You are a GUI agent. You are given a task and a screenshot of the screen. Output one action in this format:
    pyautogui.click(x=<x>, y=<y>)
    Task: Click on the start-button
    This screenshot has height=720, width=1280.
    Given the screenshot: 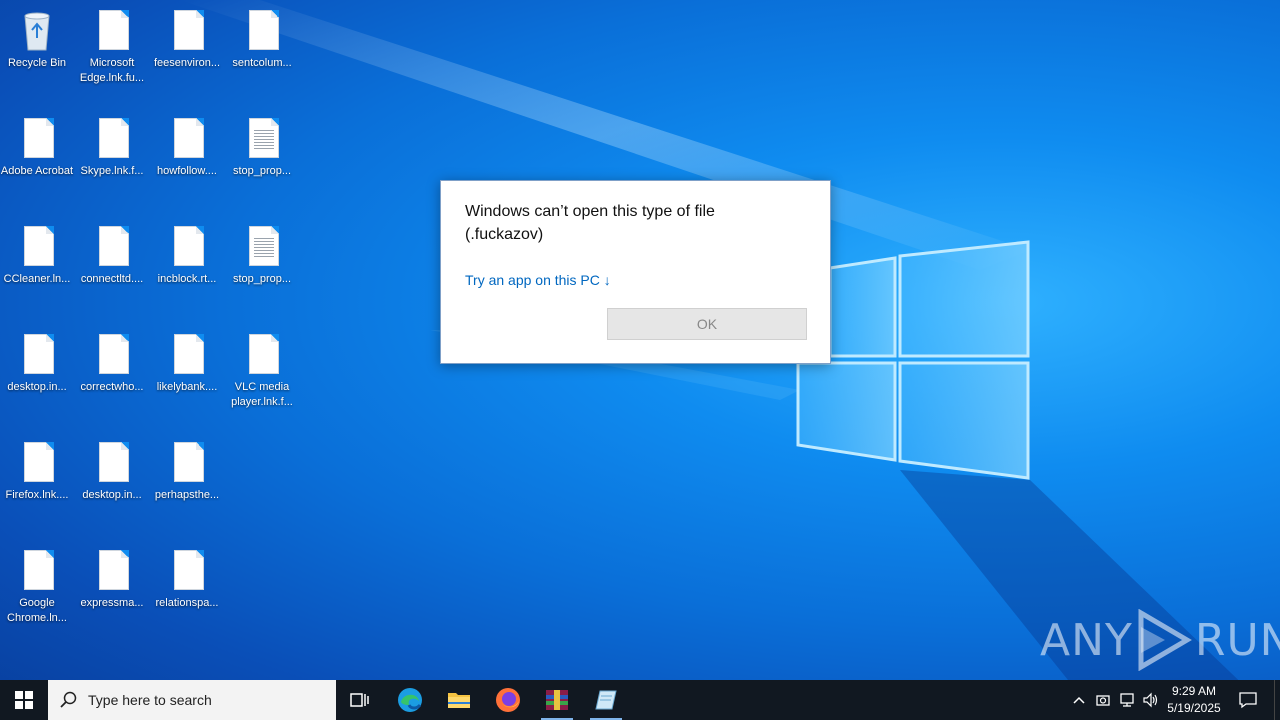 What is the action you would take?
    pyautogui.click(x=24, y=700)
    